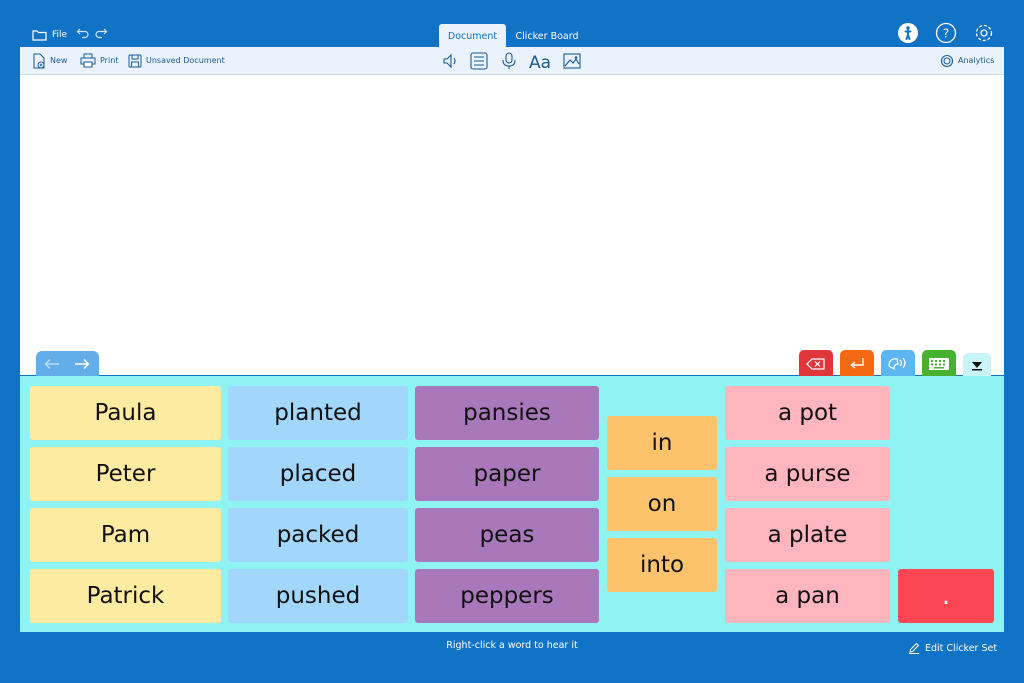 This screenshot has height=683, width=1024. I want to click on document-toolbar: New Print Unsaved Document Aa Analytics, so click(512, 61).